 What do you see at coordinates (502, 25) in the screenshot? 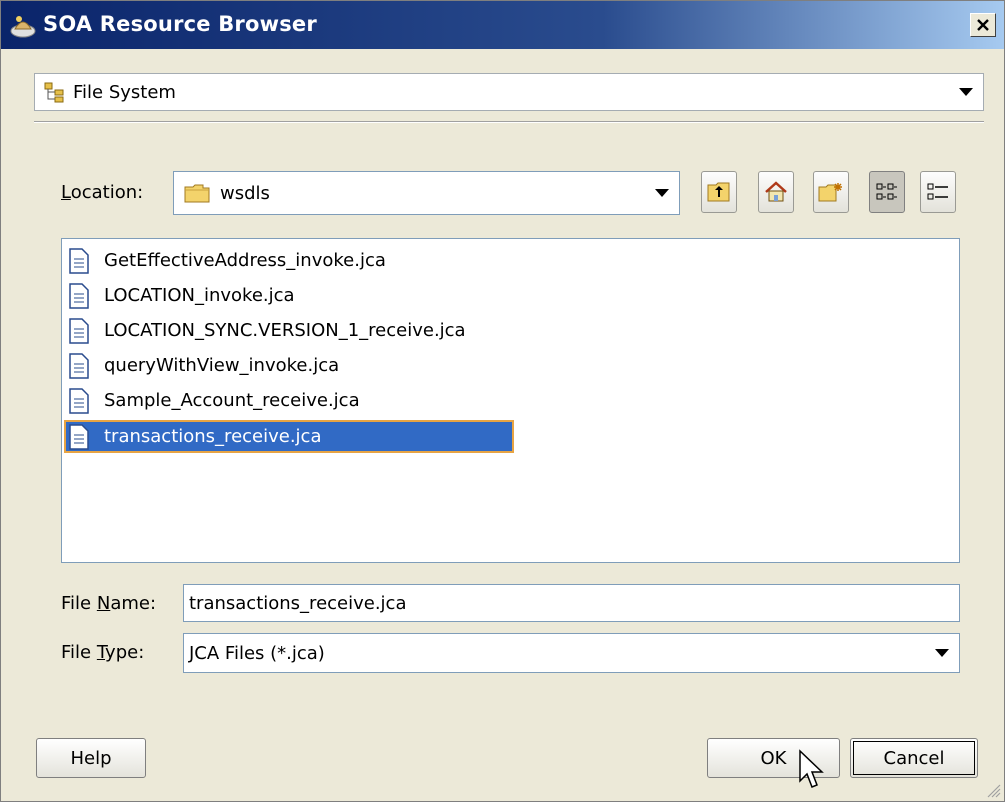
I see `title-bar: SOA Resource Browser` at bounding box center [502, 25].